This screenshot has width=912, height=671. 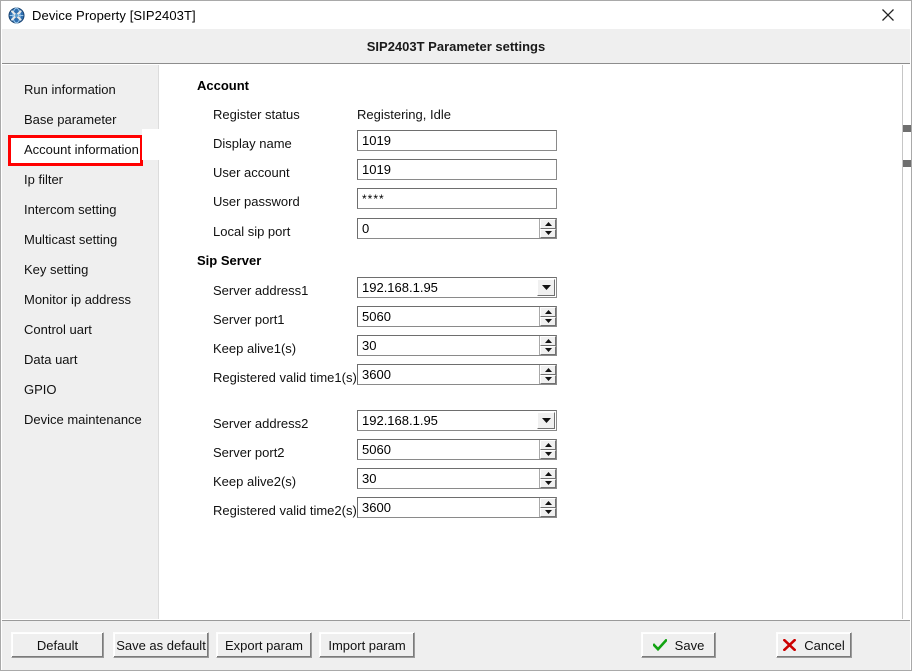 What do you see at coordinates (907, 163) in the screenshot?
I see `scrollbar-mark` at bounding box center [907, 163].